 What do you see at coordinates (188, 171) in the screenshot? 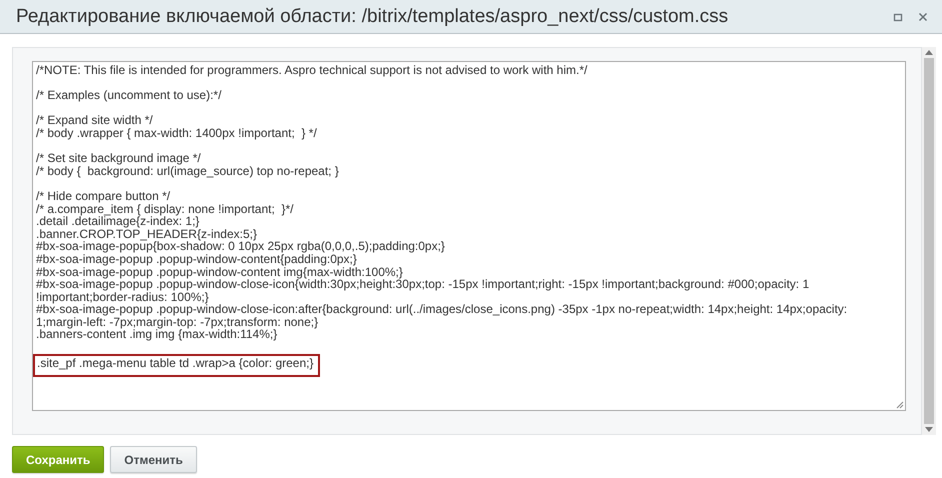
I see `code-line: /* body { background: url(image_source) top no-repeat; }` at bounding box center [188, 171].